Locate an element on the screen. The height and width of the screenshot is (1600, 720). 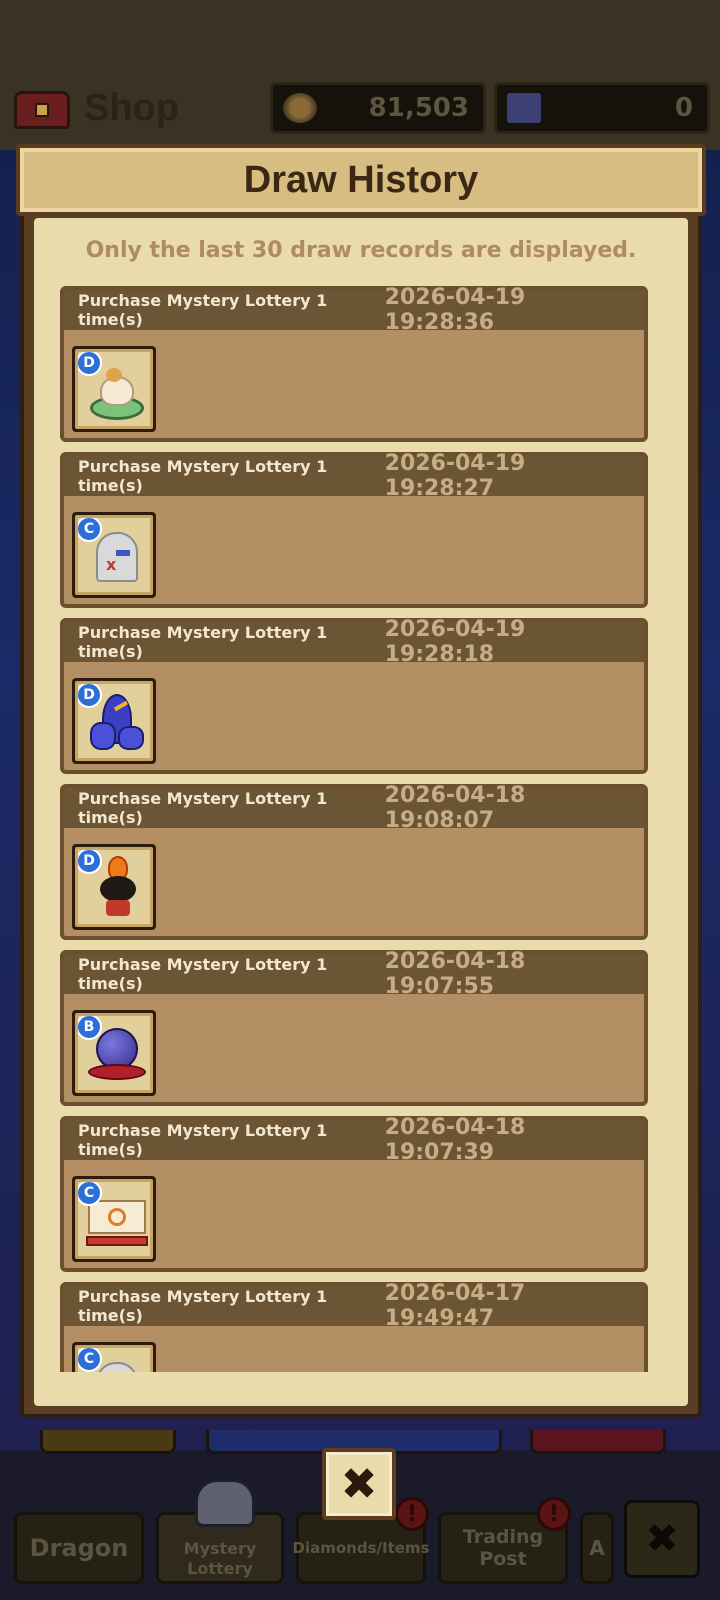
record-time: 2026-04-18 19:08:07 is located at coordinates (455, 808).